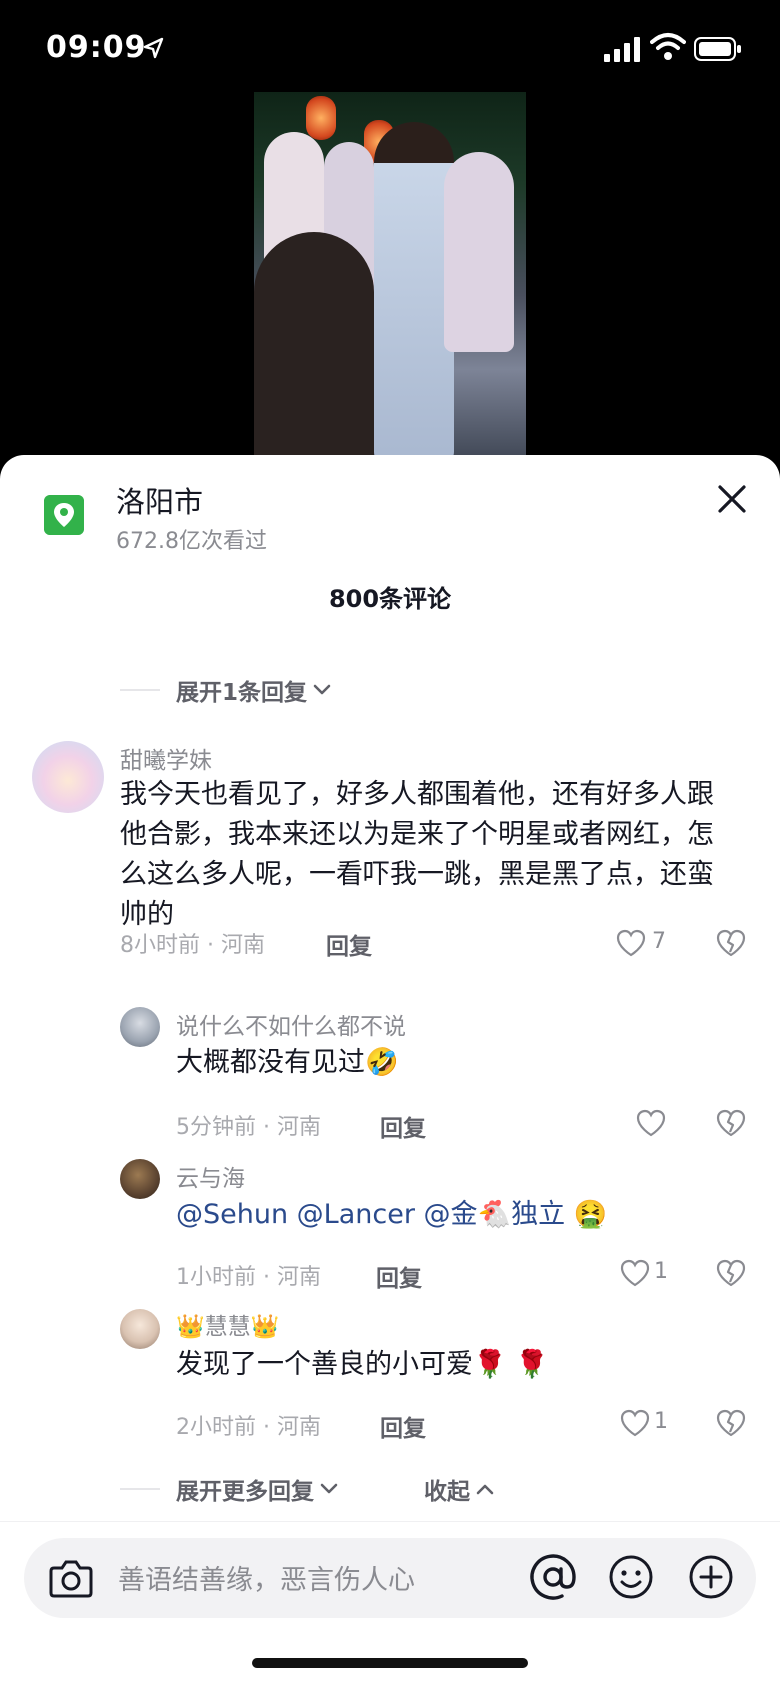 Image resolution: width=780 pixels, height=1688 pixels. What do you see at coordinates (227, 1327) in the screenshot?
I see `reply-author-name: 慧慧` at bounding box center [227, 1327].